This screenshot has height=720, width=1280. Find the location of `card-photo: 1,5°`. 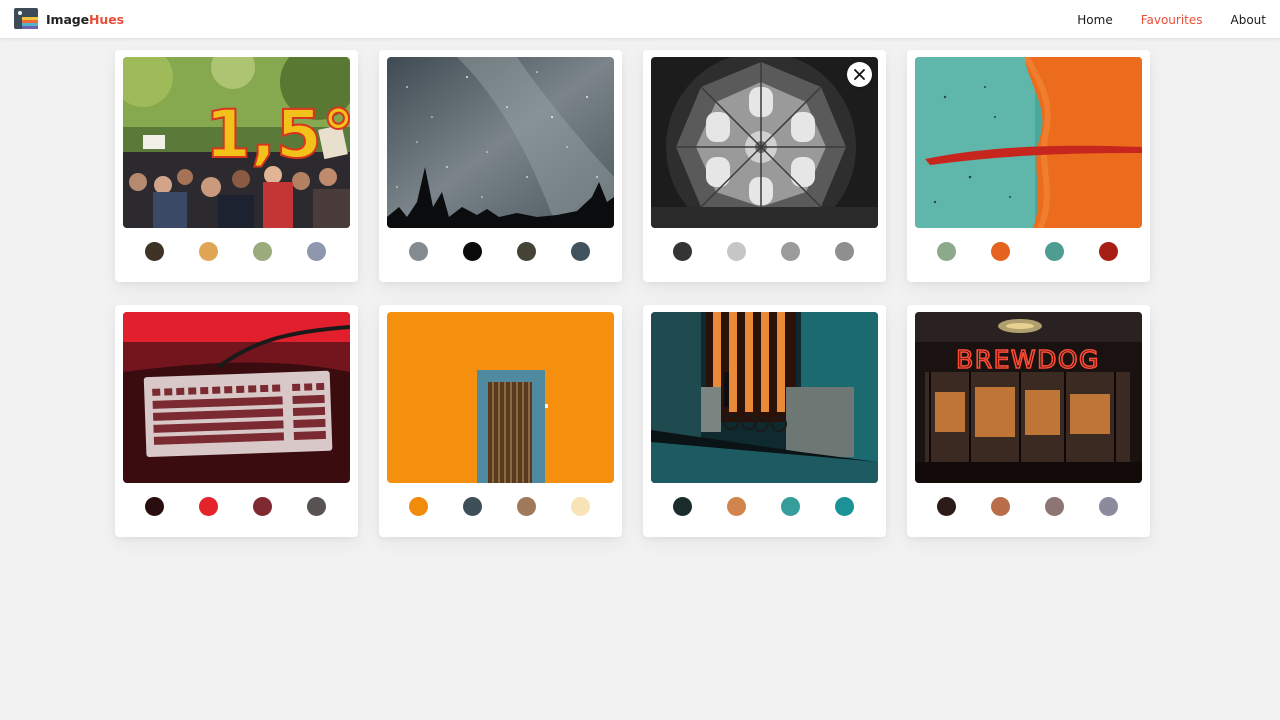

card-photo: 1,5° is located at coordinates (236, 142).